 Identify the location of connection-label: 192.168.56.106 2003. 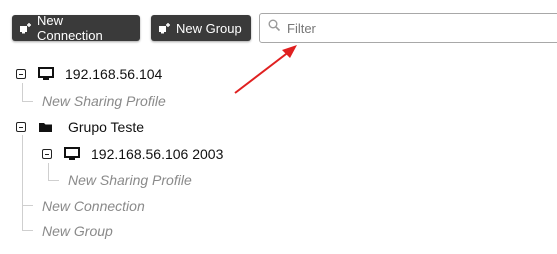
(157, 154).